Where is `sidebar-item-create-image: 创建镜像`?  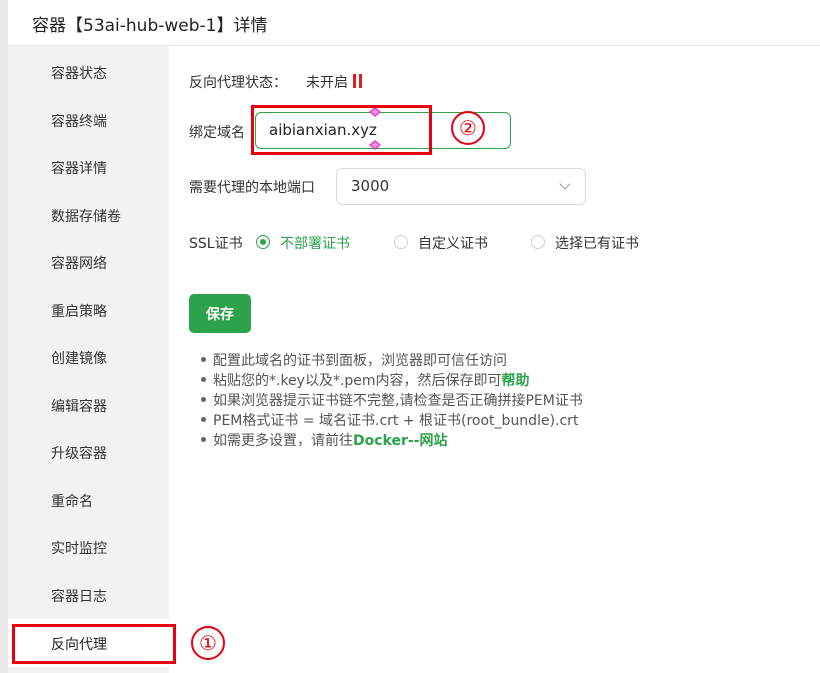 sidebar-item-create-image: 创建镜像 is located at coordinates (88, 357).